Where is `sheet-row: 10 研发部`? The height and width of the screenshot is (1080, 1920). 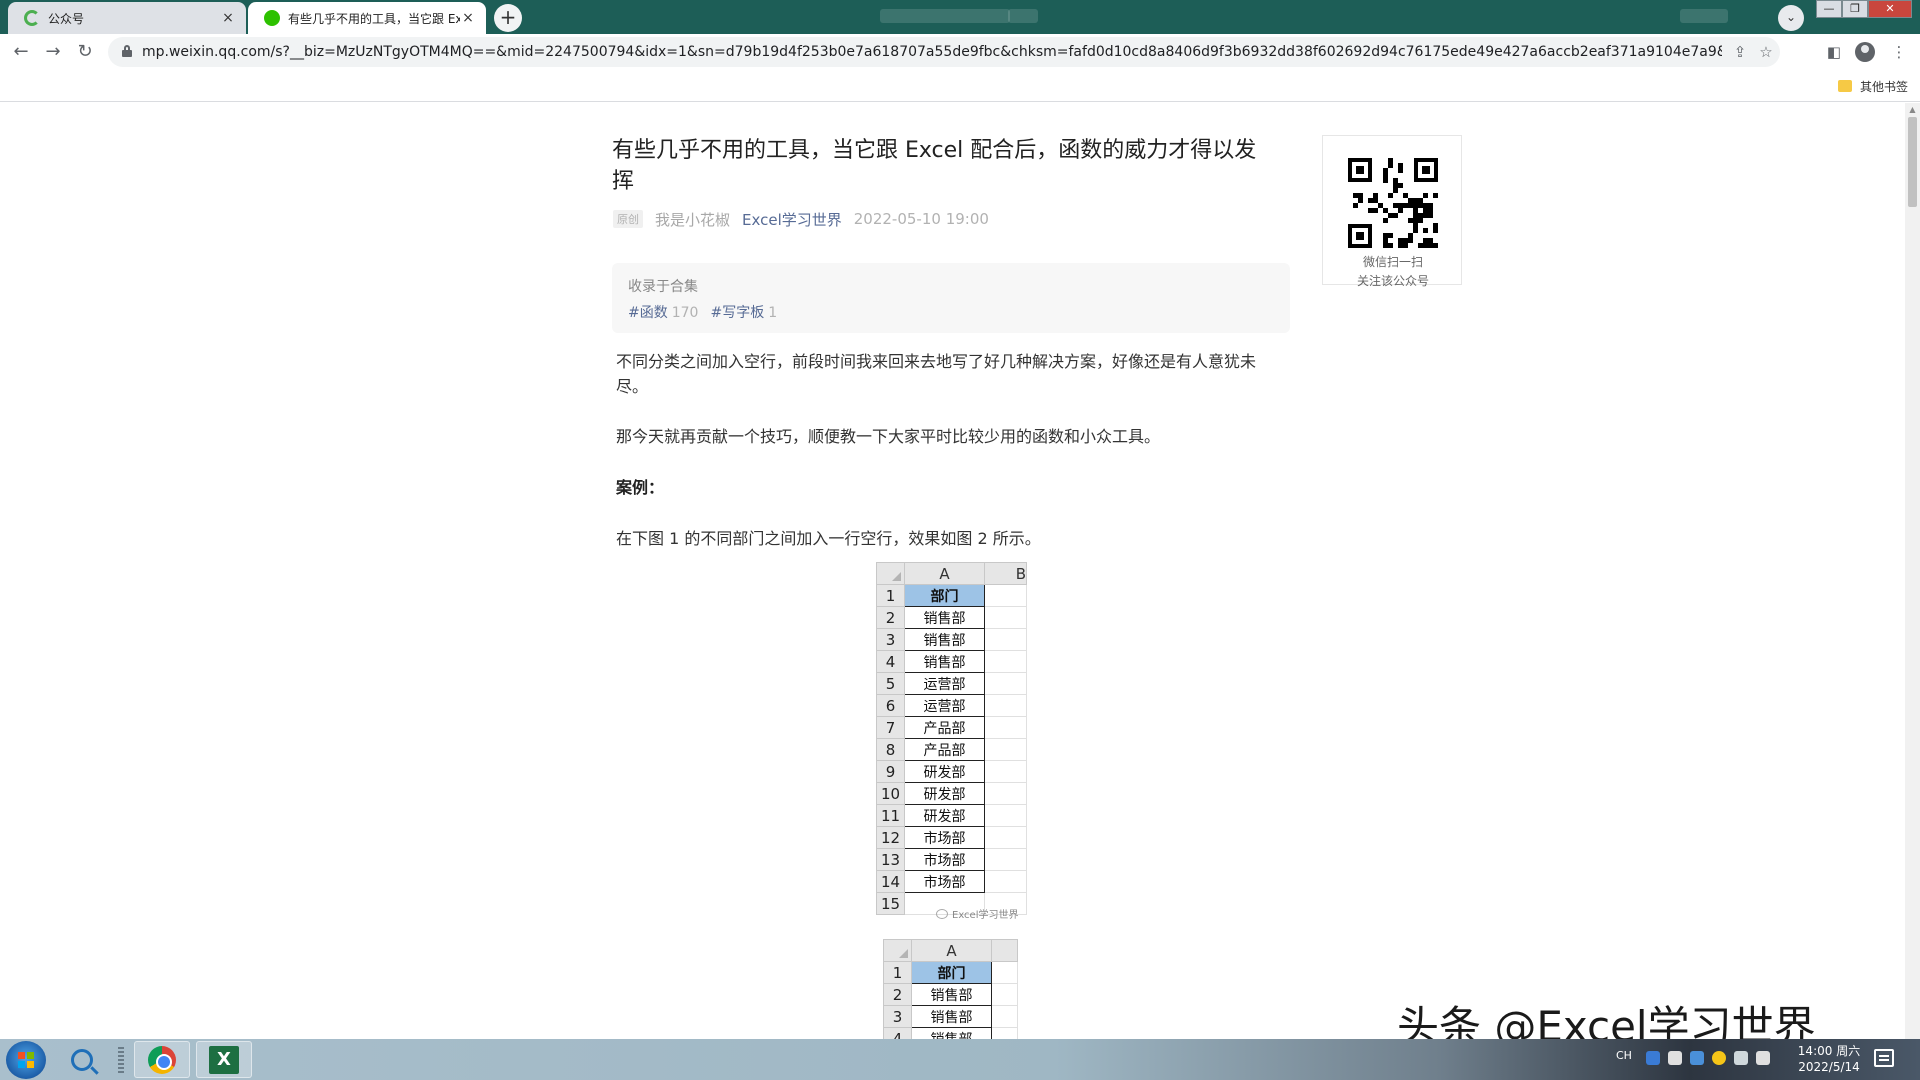 sheet-row: 10 研发部 is located at coordinates (951, 793).